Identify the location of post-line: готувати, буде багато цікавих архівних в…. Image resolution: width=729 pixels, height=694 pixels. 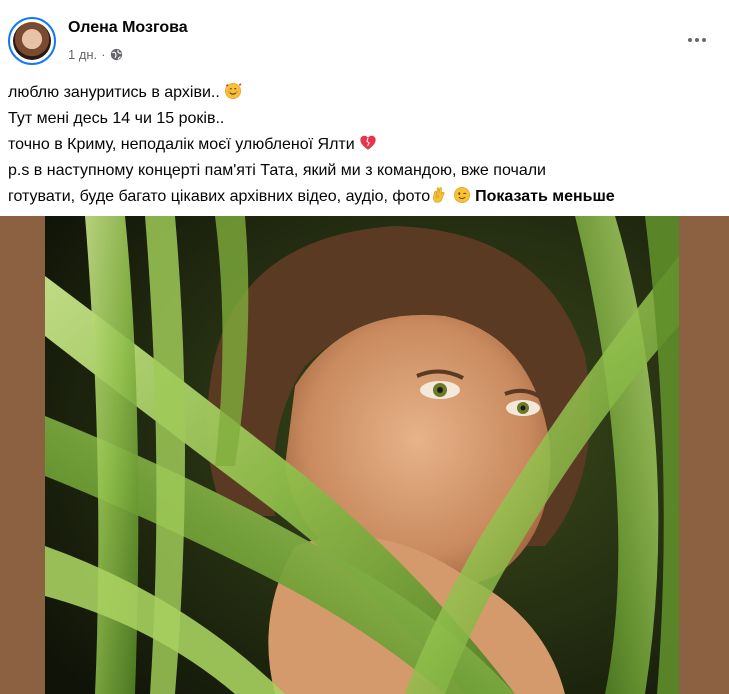
(363, 197).